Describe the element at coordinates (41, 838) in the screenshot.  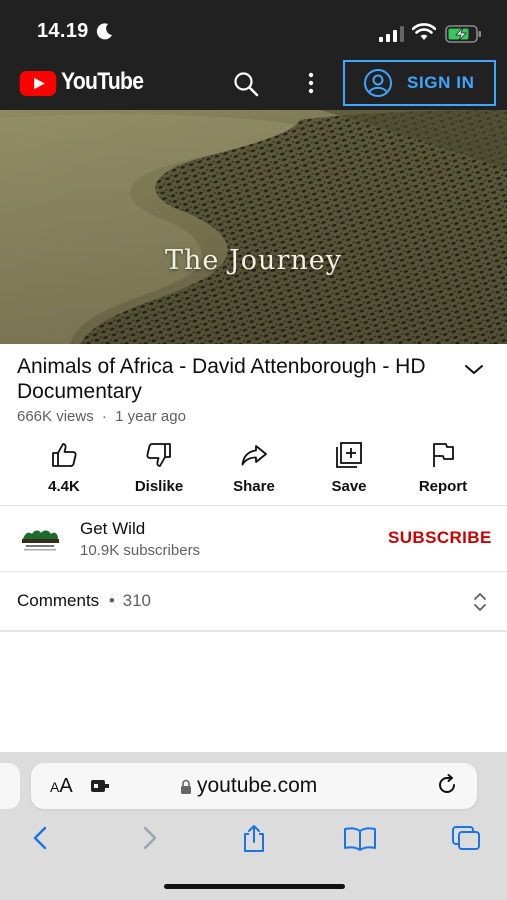
I see `back-icon` at that location.